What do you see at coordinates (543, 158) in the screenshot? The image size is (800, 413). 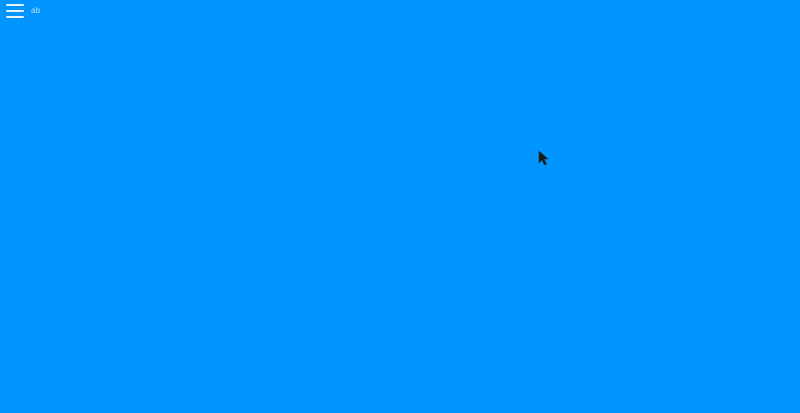 I see `mouse-pointer-icon` at bounding box center [543, 158].